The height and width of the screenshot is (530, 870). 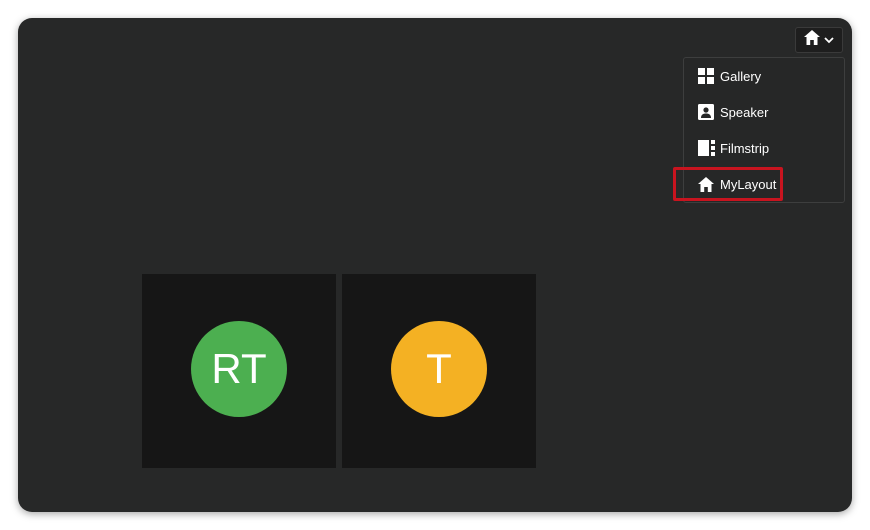 I want to click on chevron-down-icon, so click(x=829, y=40).